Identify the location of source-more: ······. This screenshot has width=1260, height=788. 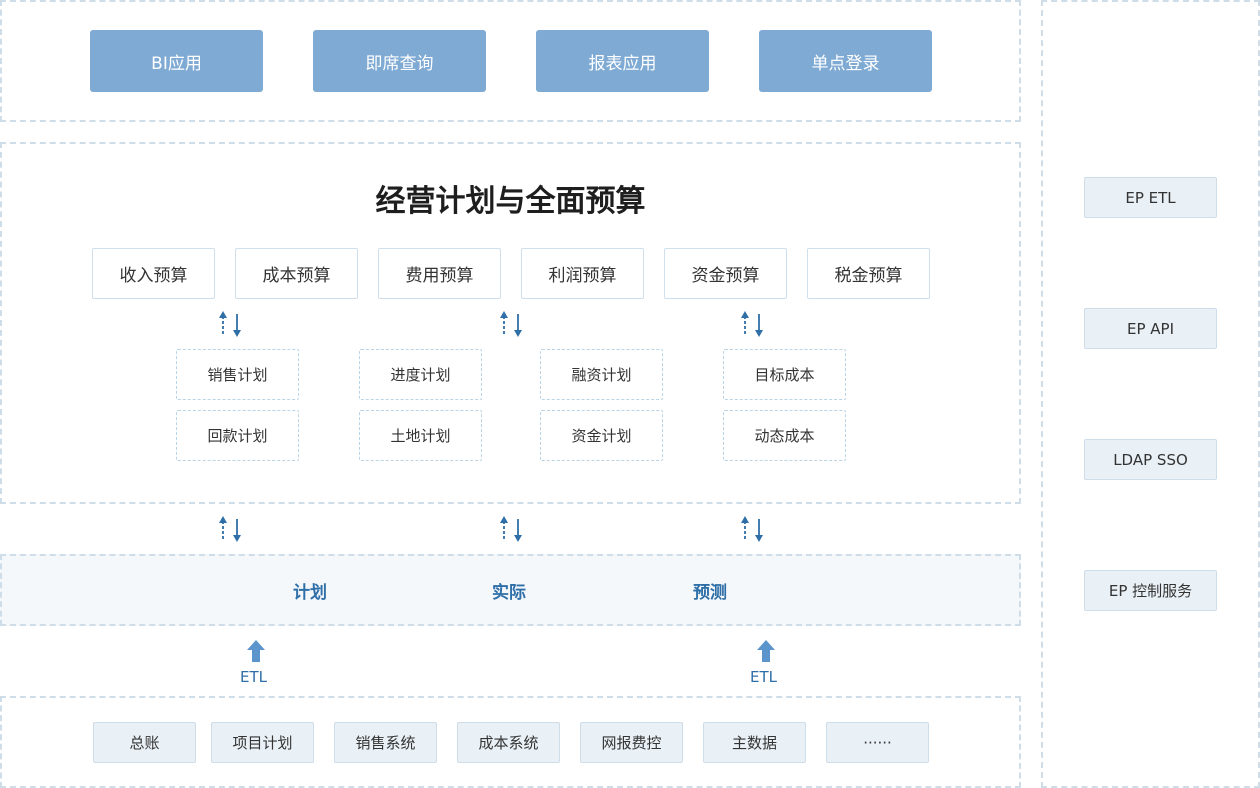
(877, 742).